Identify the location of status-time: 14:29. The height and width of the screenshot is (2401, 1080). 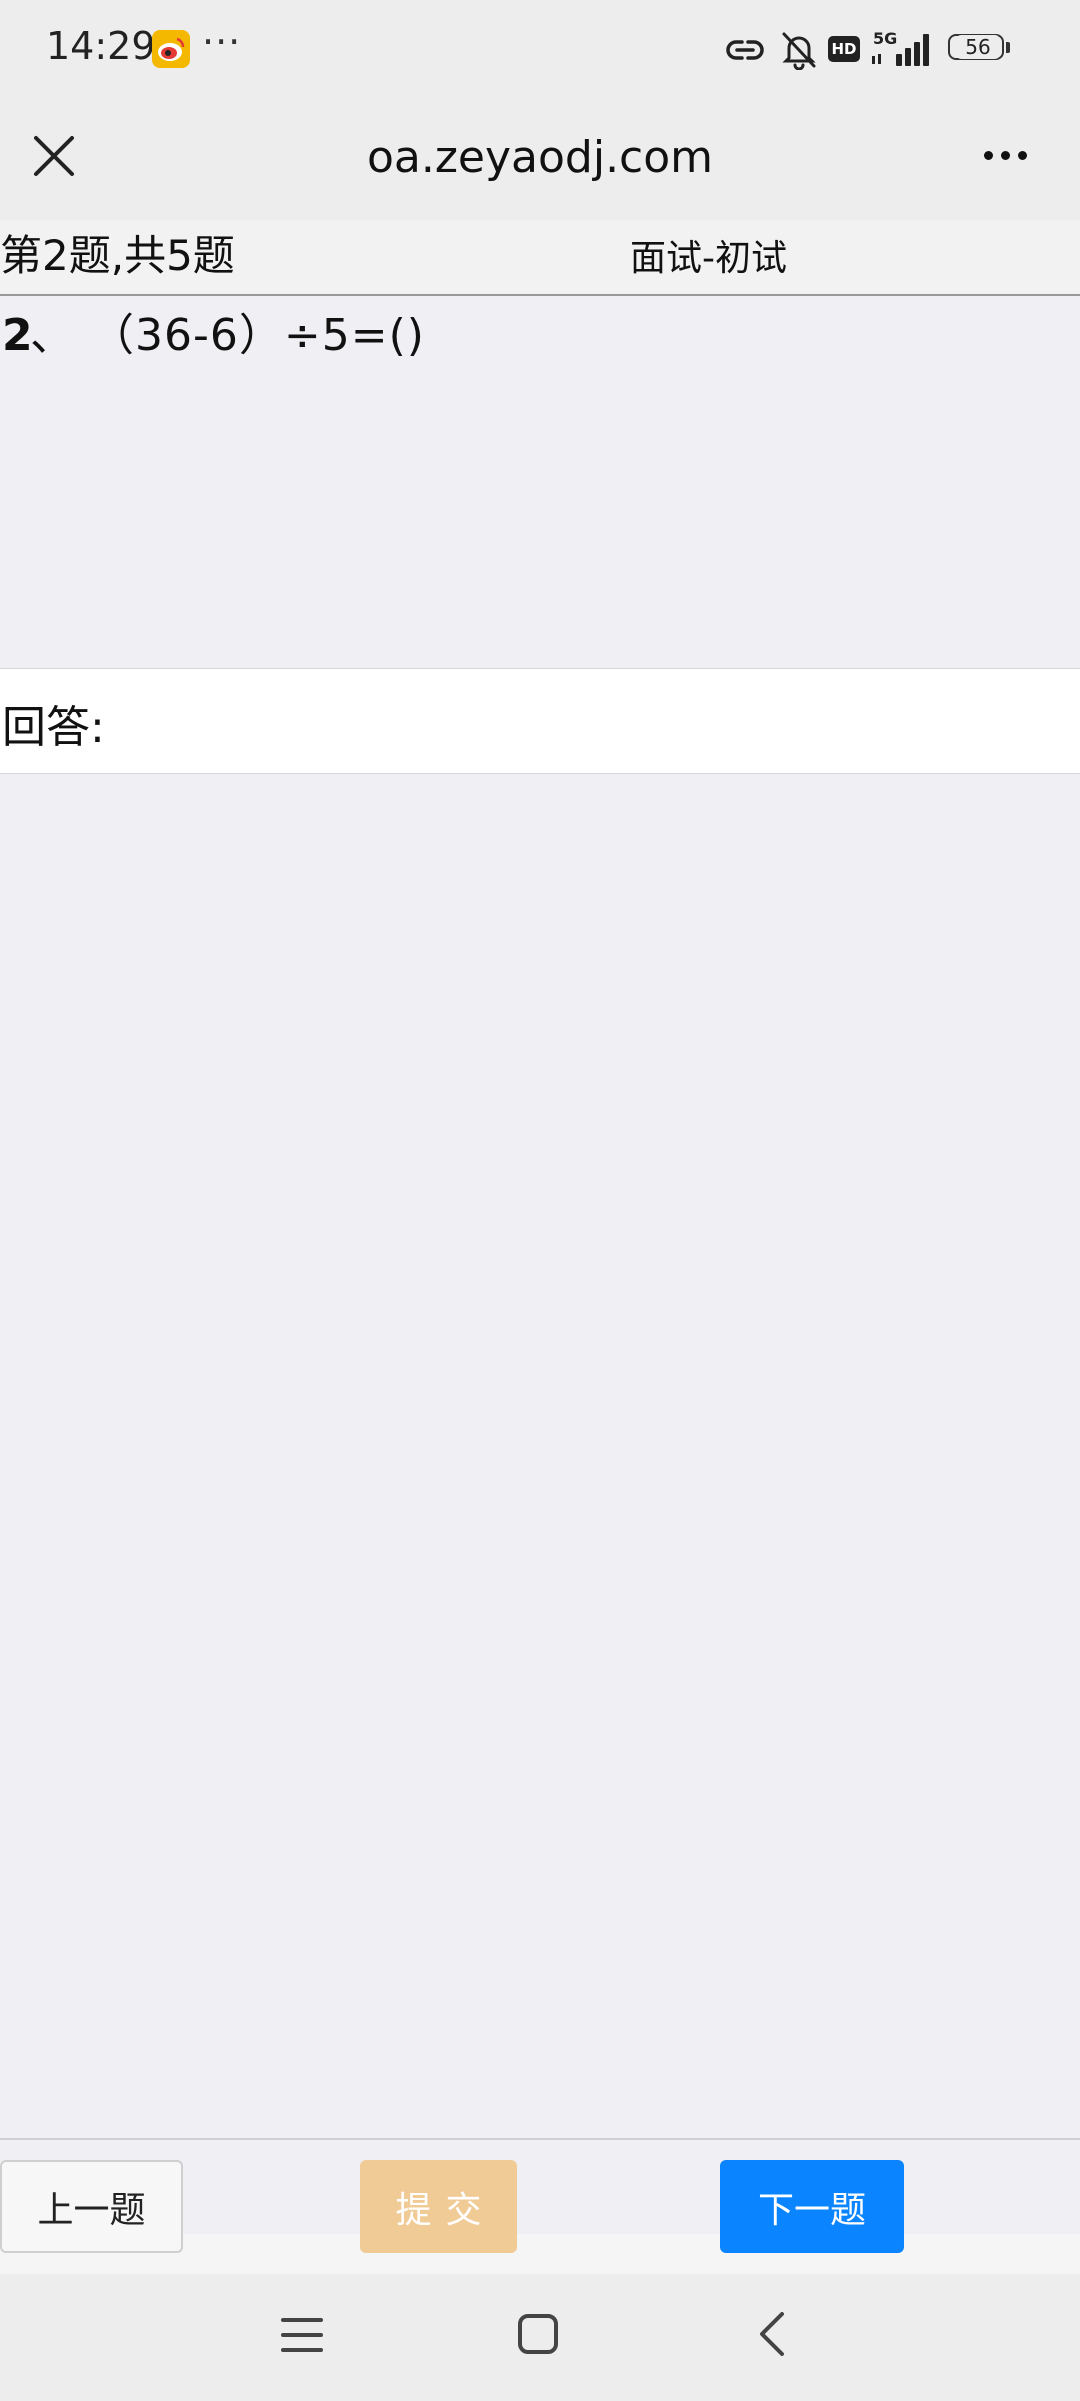
(101, 46).